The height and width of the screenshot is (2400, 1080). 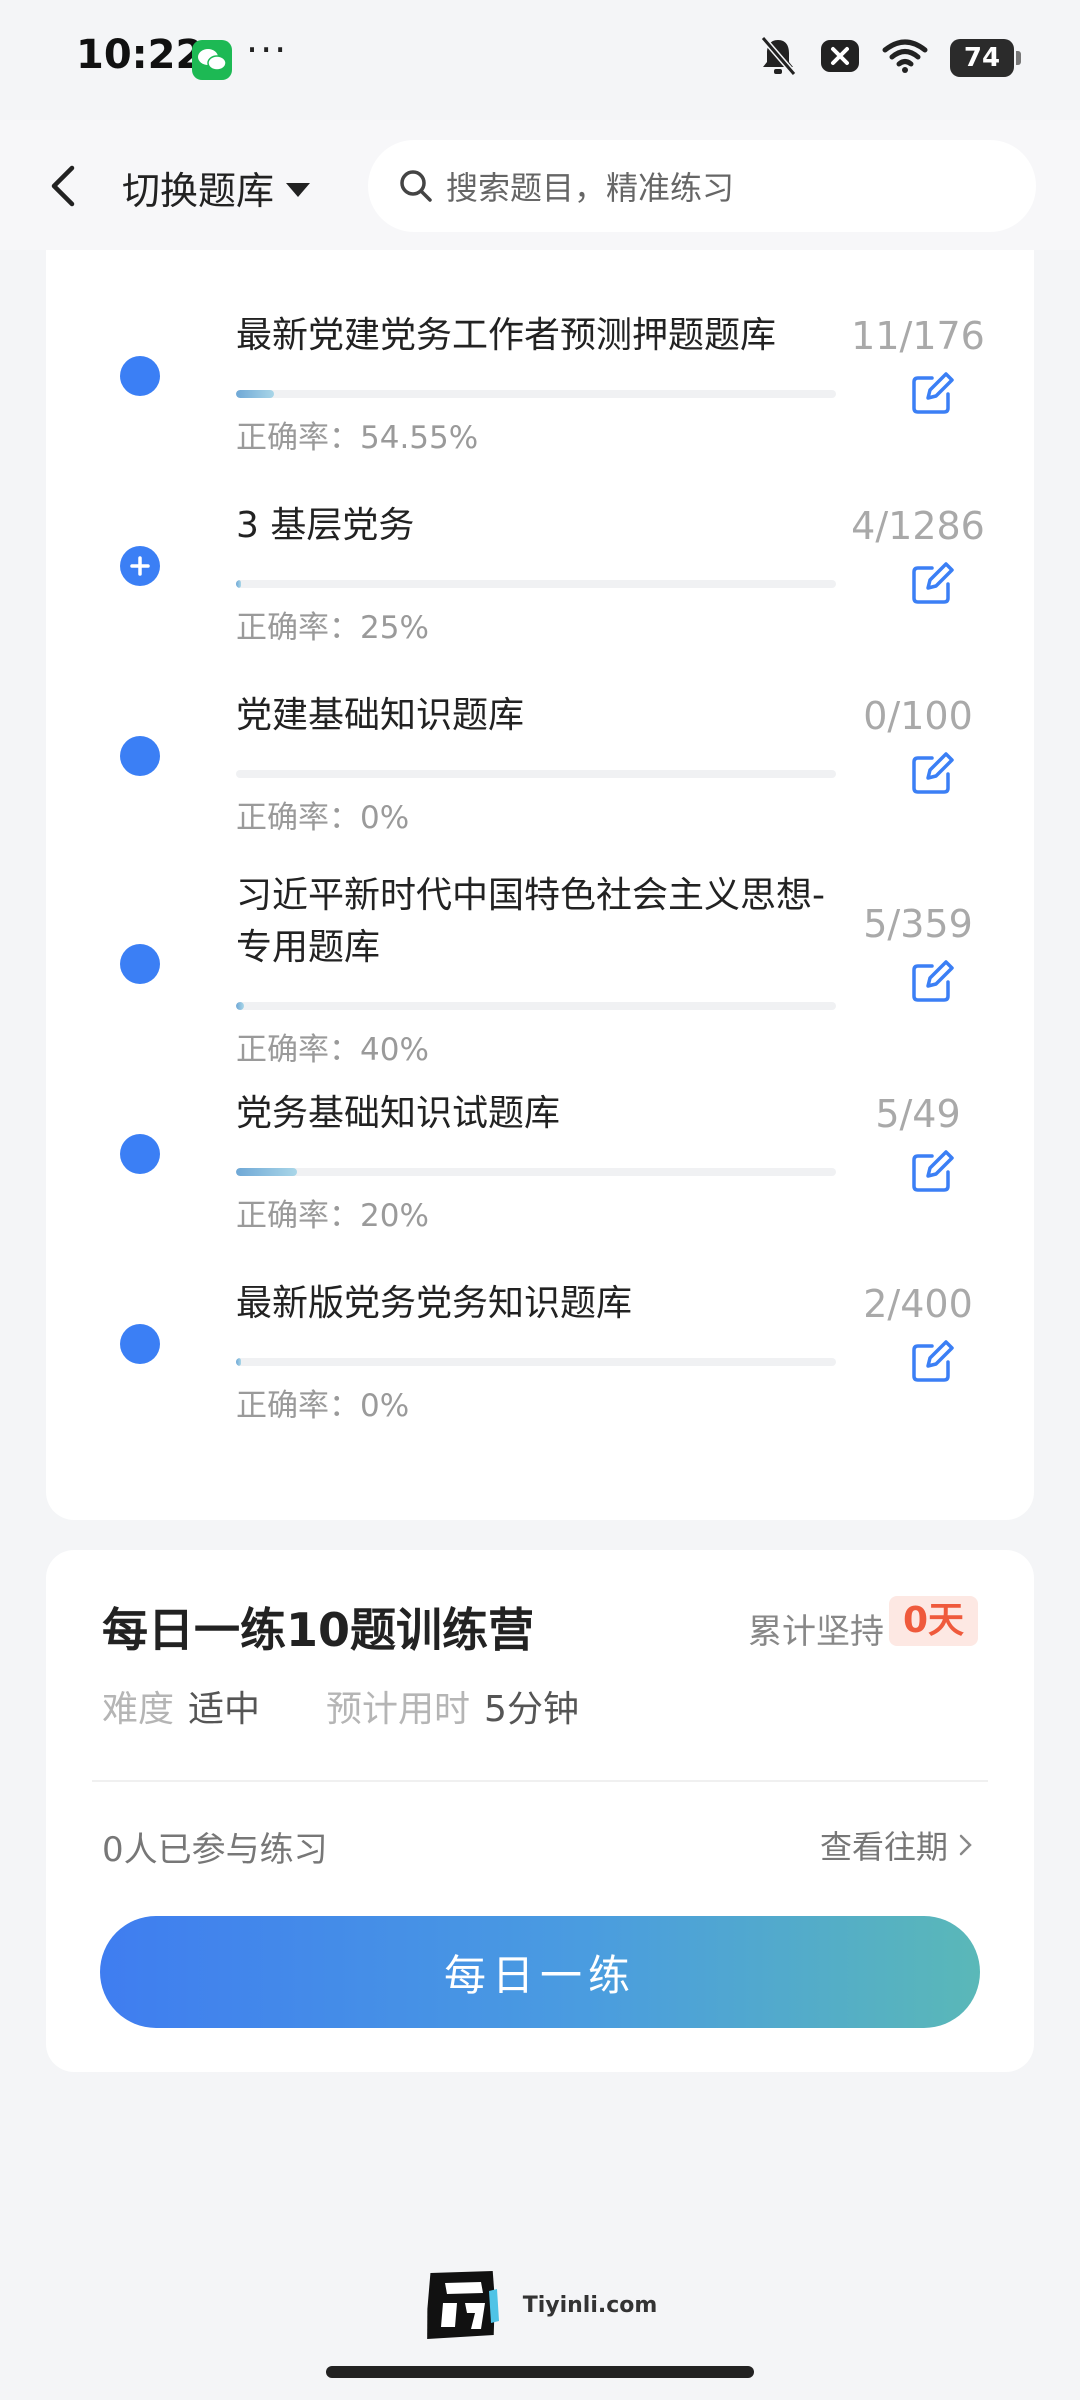 I want to click on bank-title: 习近平新时代中国特色社会主义思想-专用题库, so click(x=530, y=921).